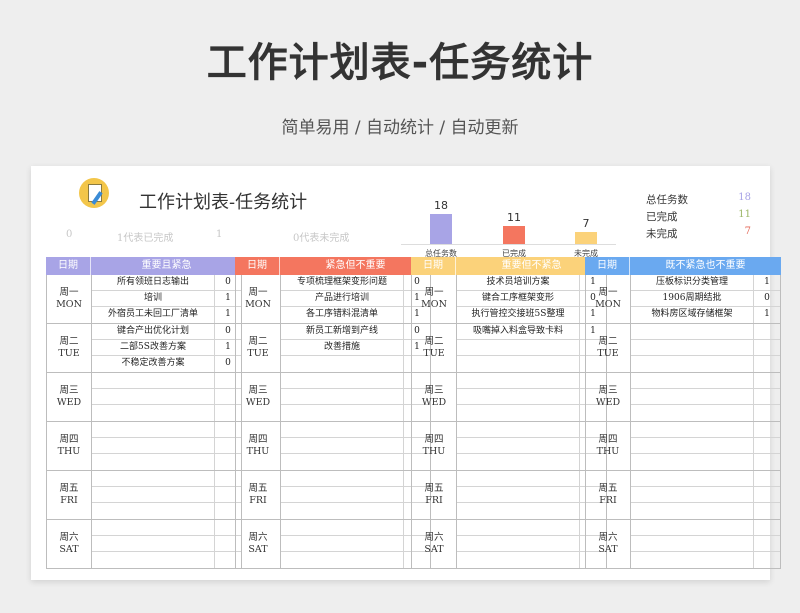 This screenshot has width=800, height=613. I want to click on bar-value-label: 11, so click(514, 217).